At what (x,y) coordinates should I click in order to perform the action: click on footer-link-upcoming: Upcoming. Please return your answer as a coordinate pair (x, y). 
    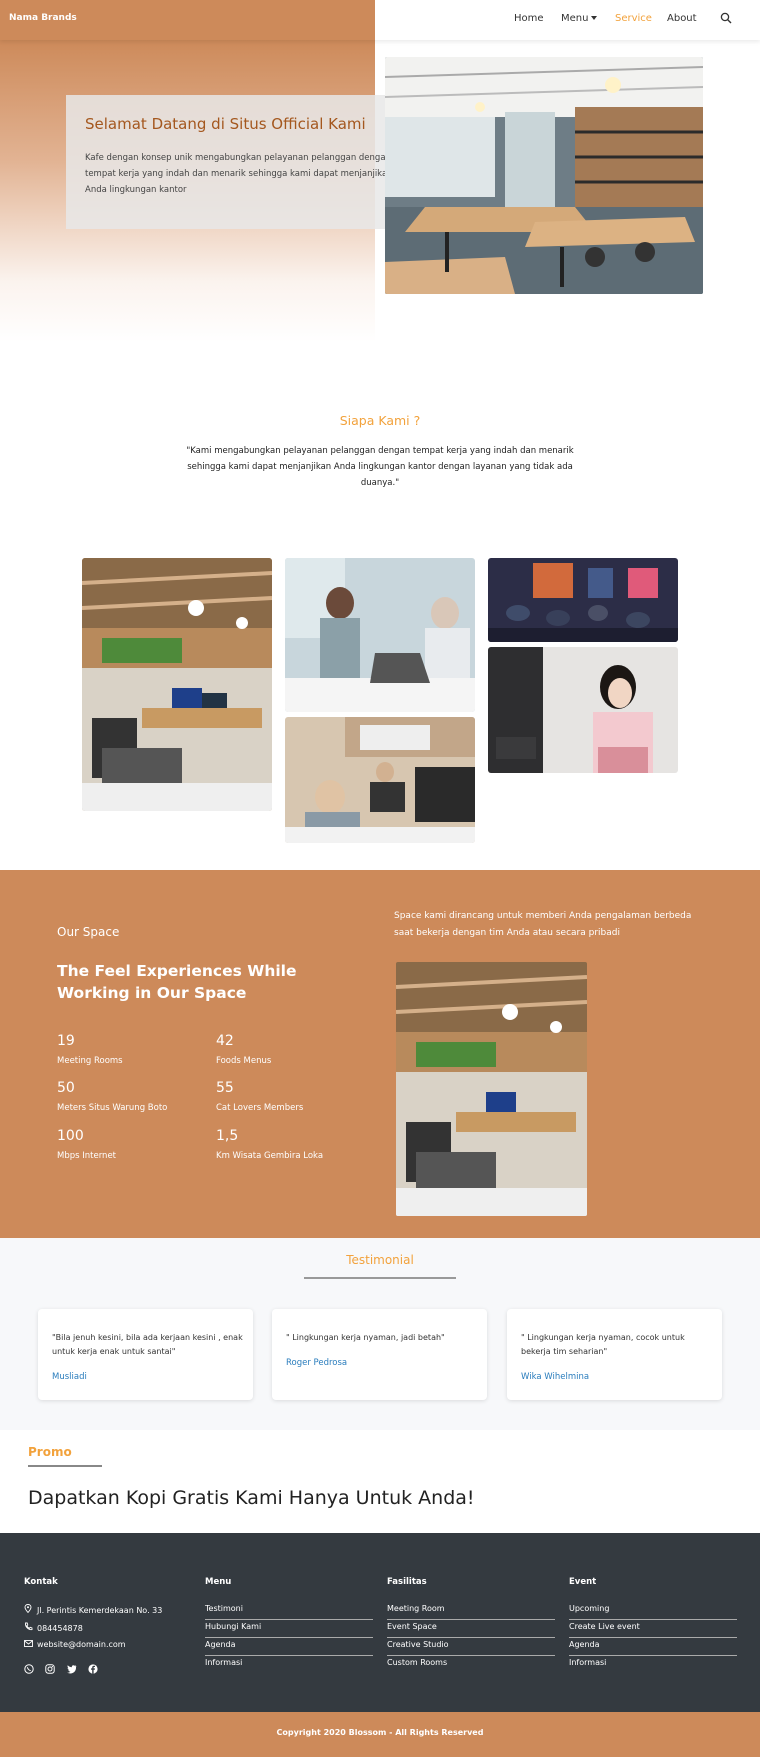
    Looking at the image, I should click on (589, 1608).